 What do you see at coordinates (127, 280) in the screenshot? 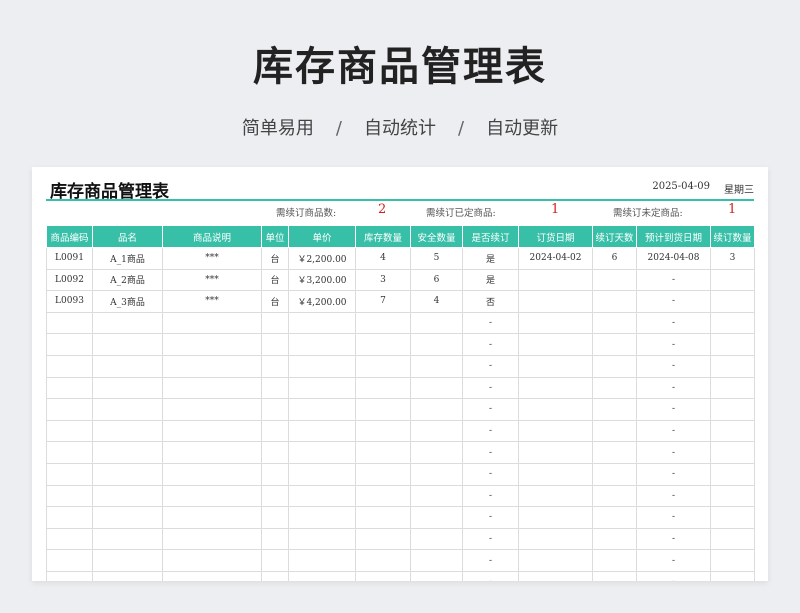
I see `table-cell: A_2商品` at bounding box center [127, 280].